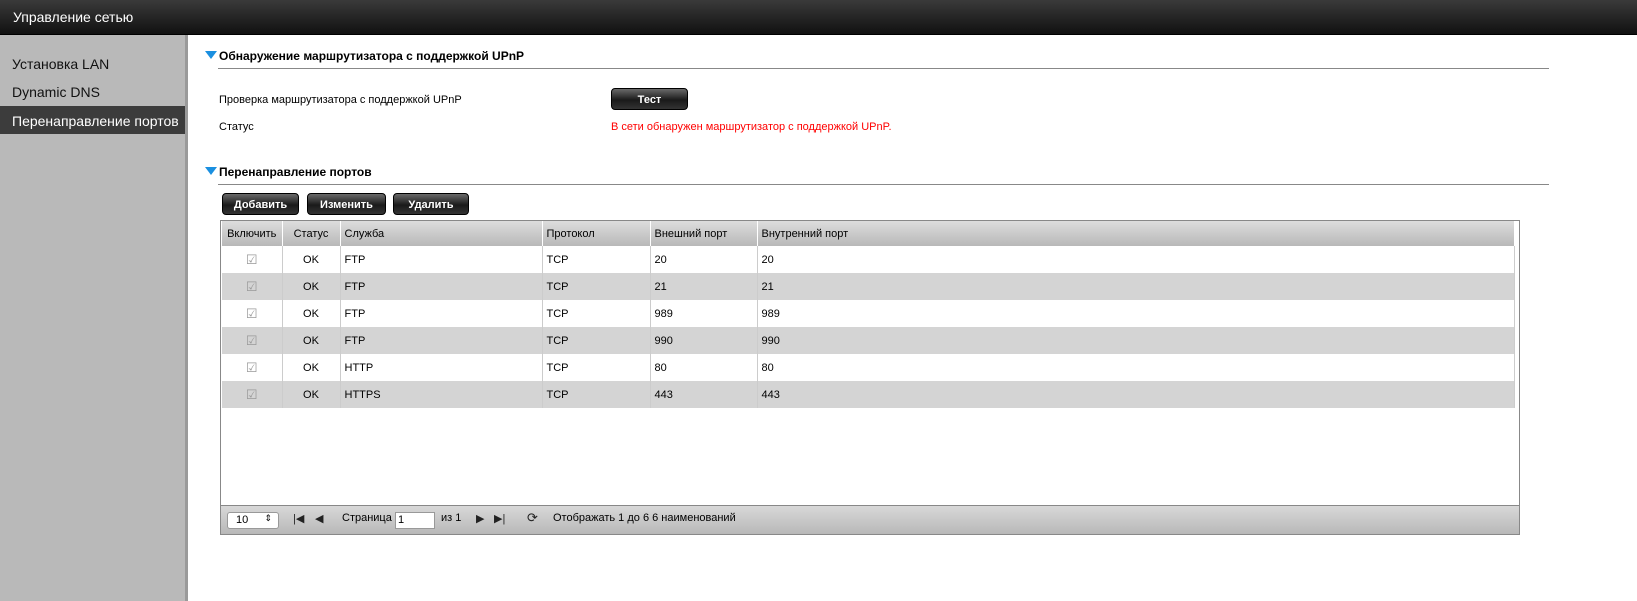 This screenshot has height=601, width=1637. I want to click on column-header-enable: Включить, so click(252, 233).